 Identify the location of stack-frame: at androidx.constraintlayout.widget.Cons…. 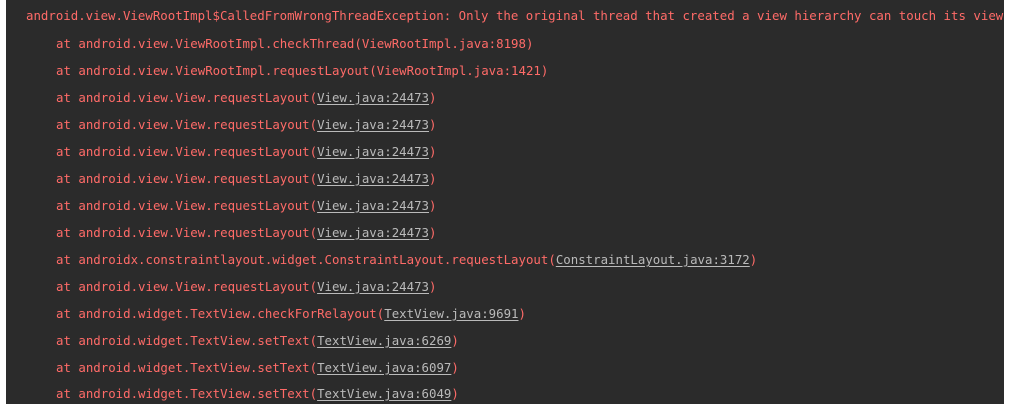
(406, 260).